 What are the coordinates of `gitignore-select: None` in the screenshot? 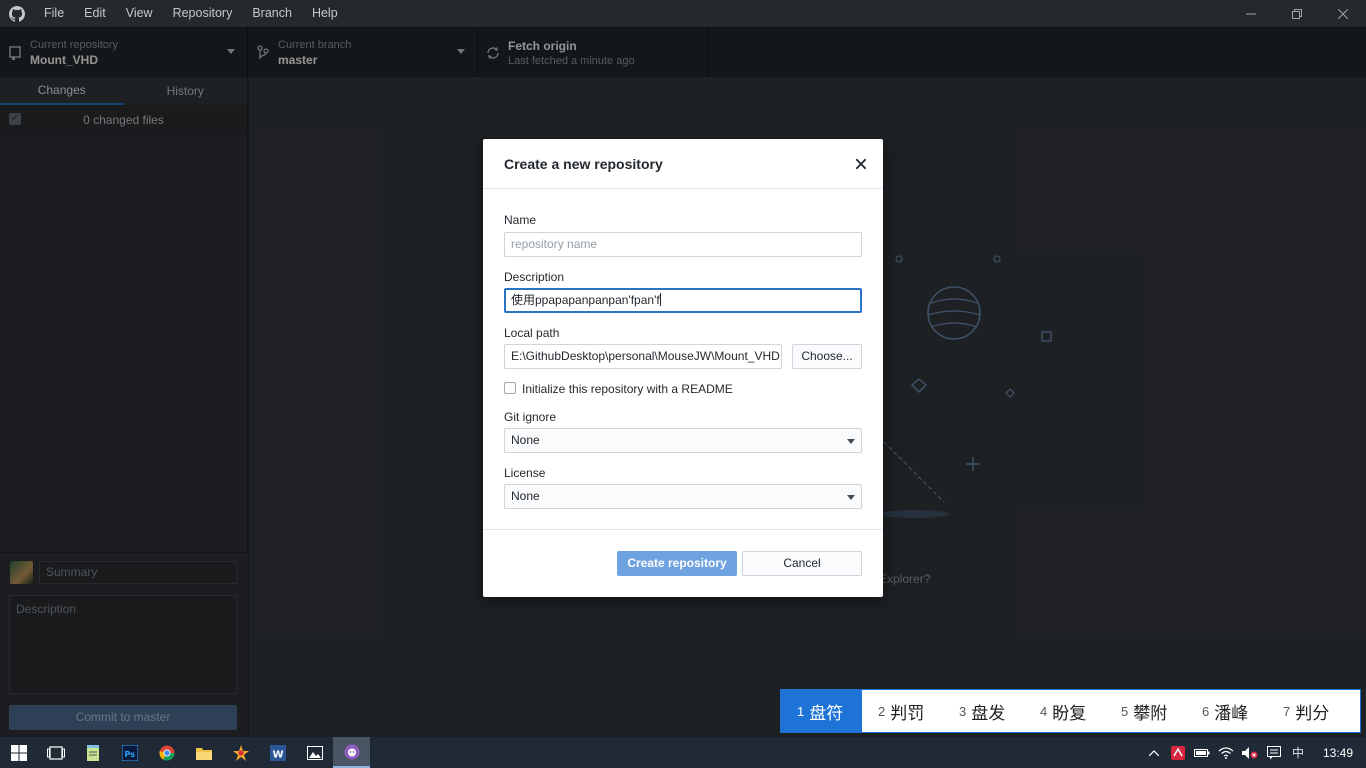 It's located at (683, 440).